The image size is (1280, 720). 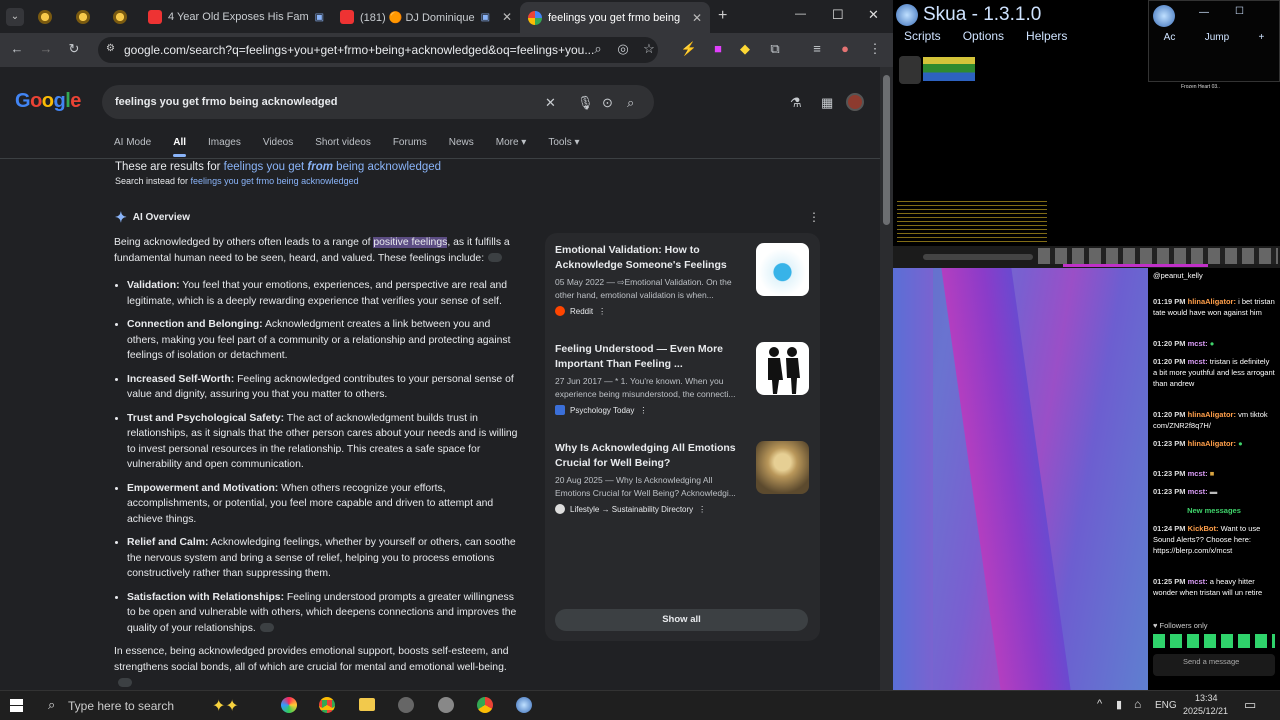 What do you see at coordinates (1119, 704) in the screenshot?
I see `microphone-icon: ▮` at bounding box center [1119, 704].